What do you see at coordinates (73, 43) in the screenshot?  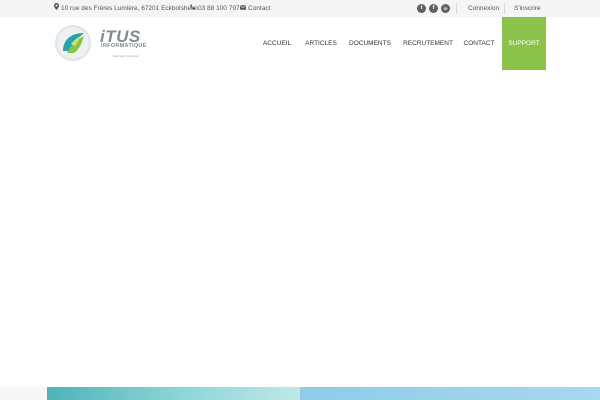 I see `logo-emblem-icon` at bounding box center [73, 43].